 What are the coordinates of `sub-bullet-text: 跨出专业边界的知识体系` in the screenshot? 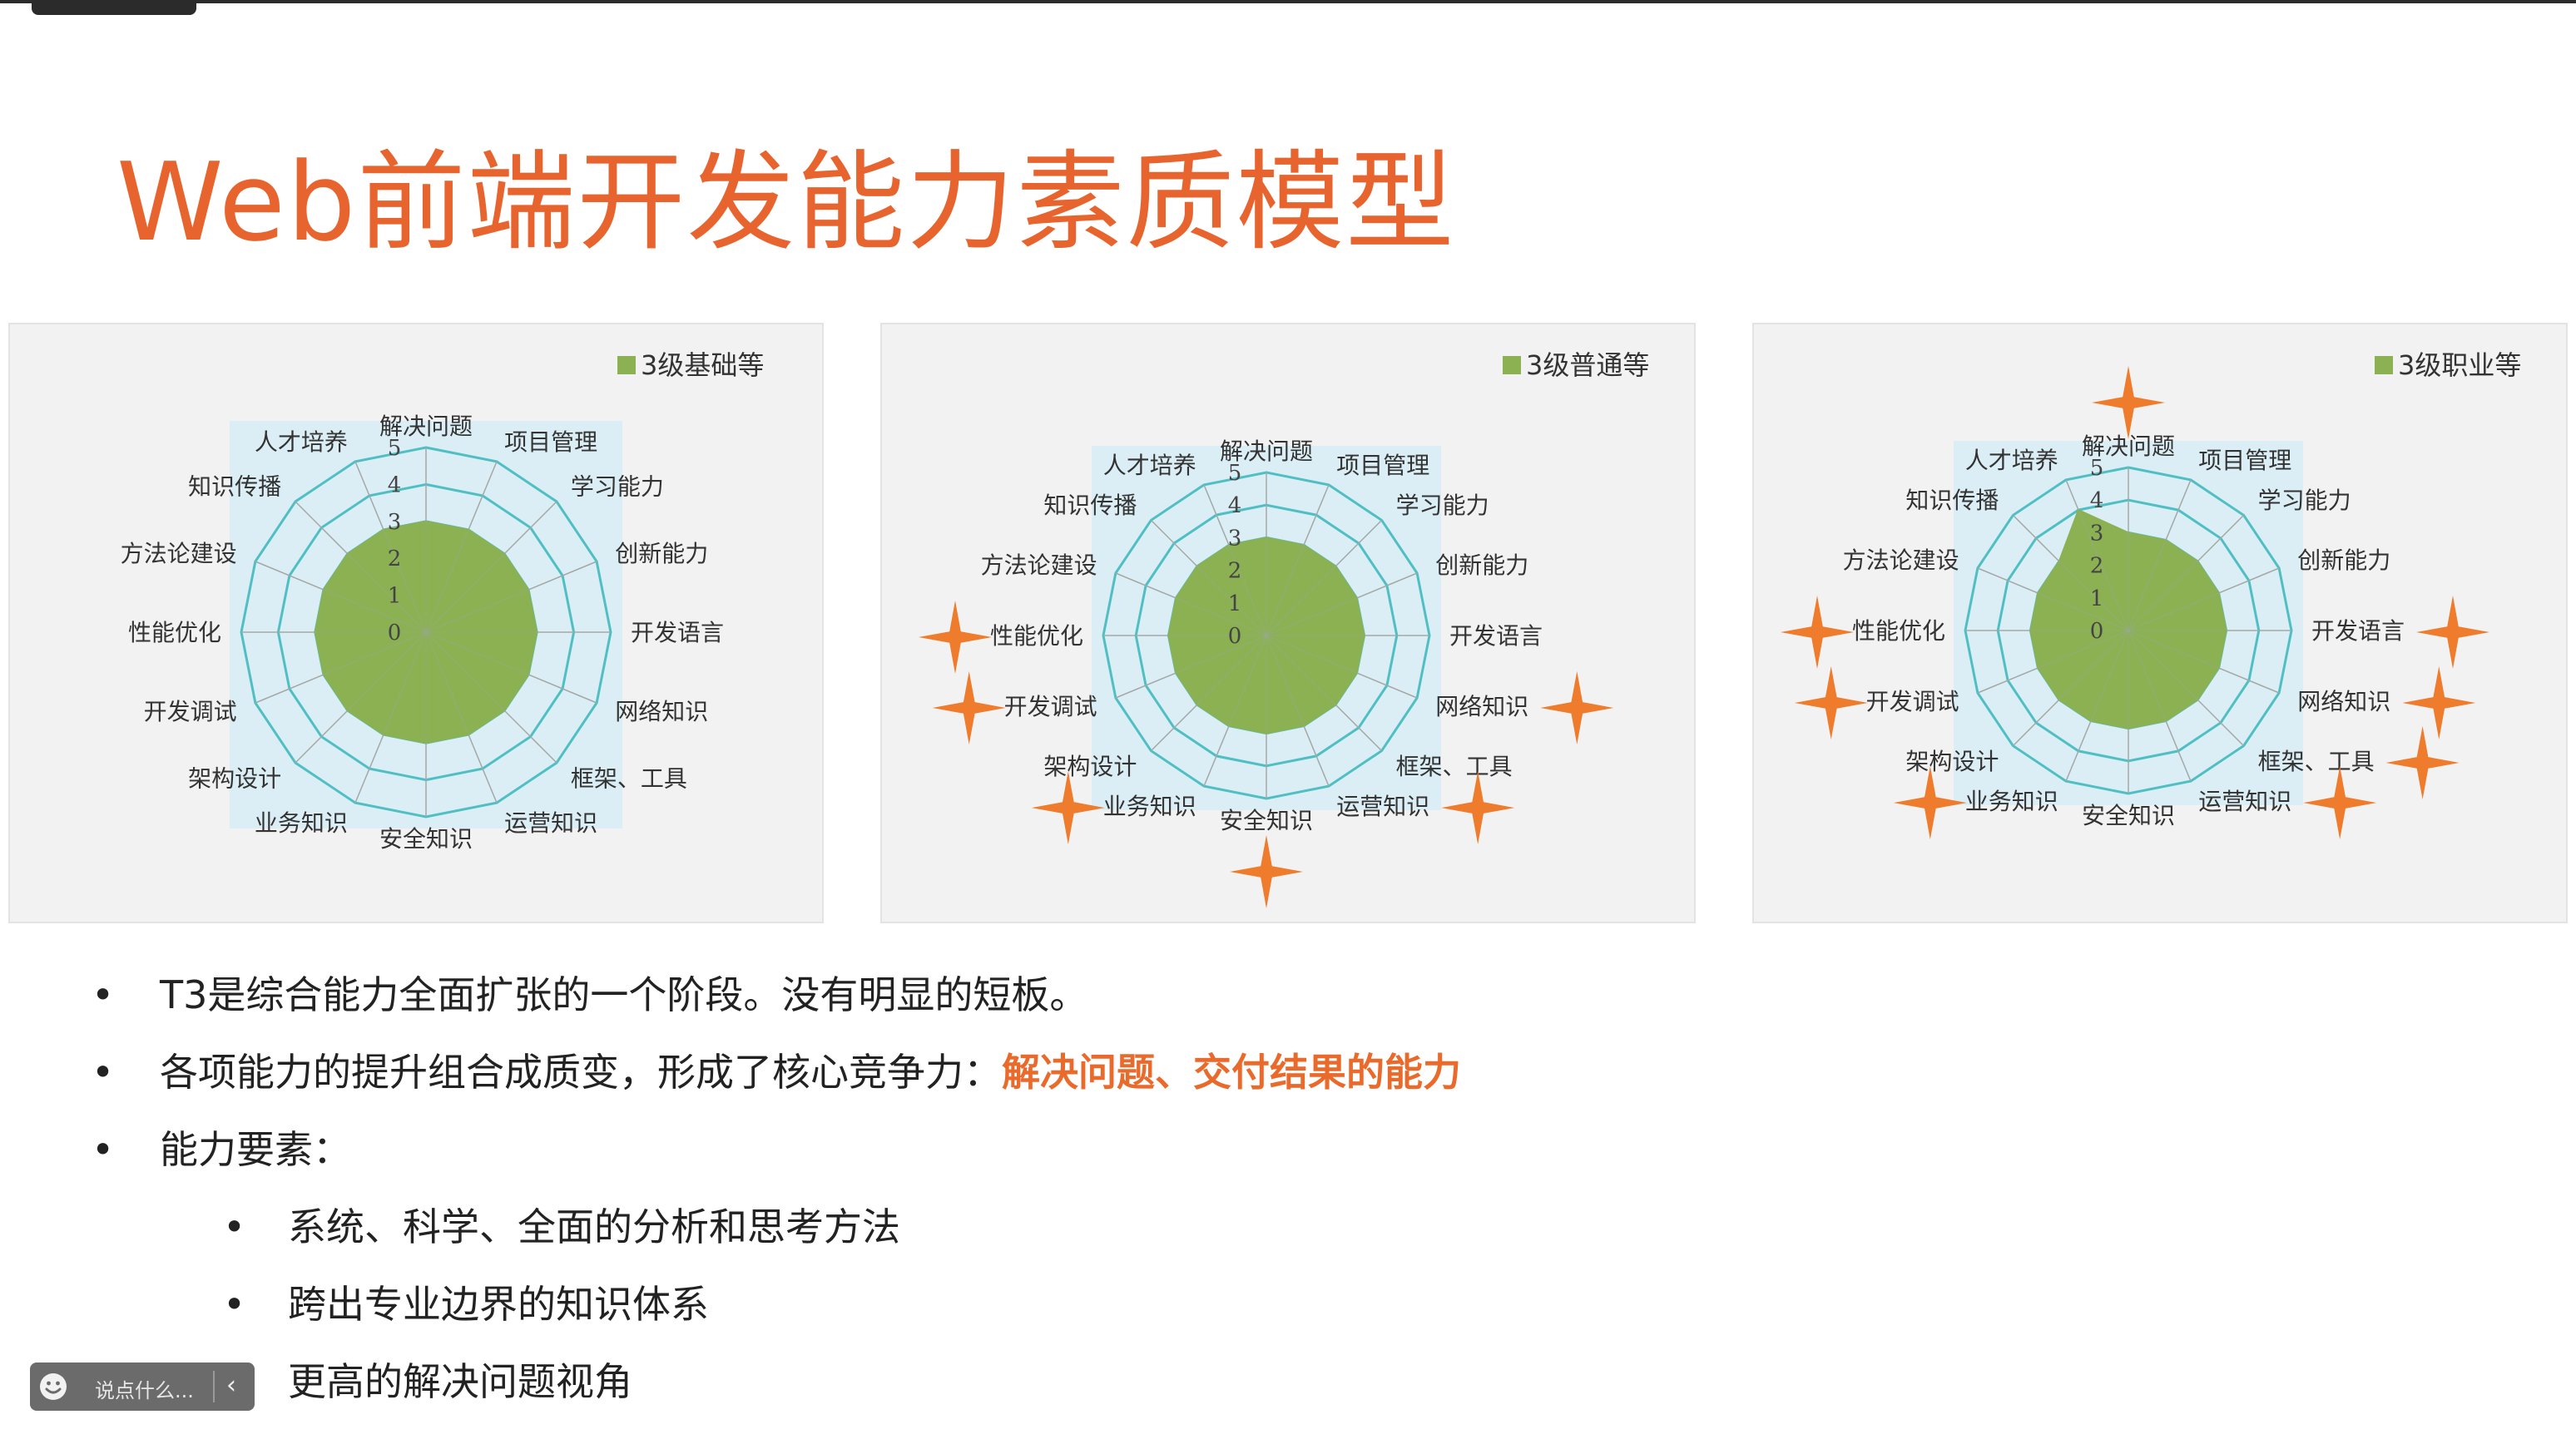 It's located at (498, 1304).